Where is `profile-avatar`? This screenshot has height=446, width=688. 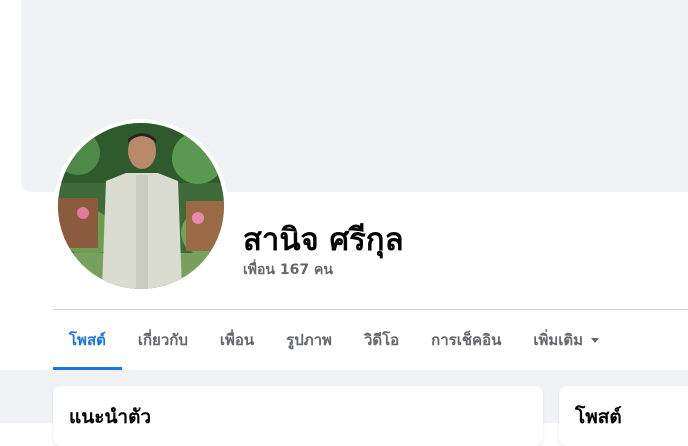 profile-avatar is located at coordinates (141, 206).